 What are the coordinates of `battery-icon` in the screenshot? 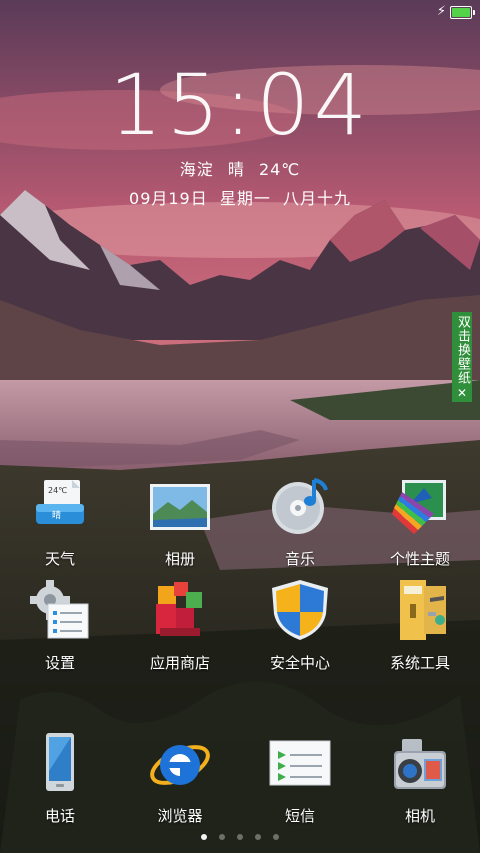 It's located at (462, 12).